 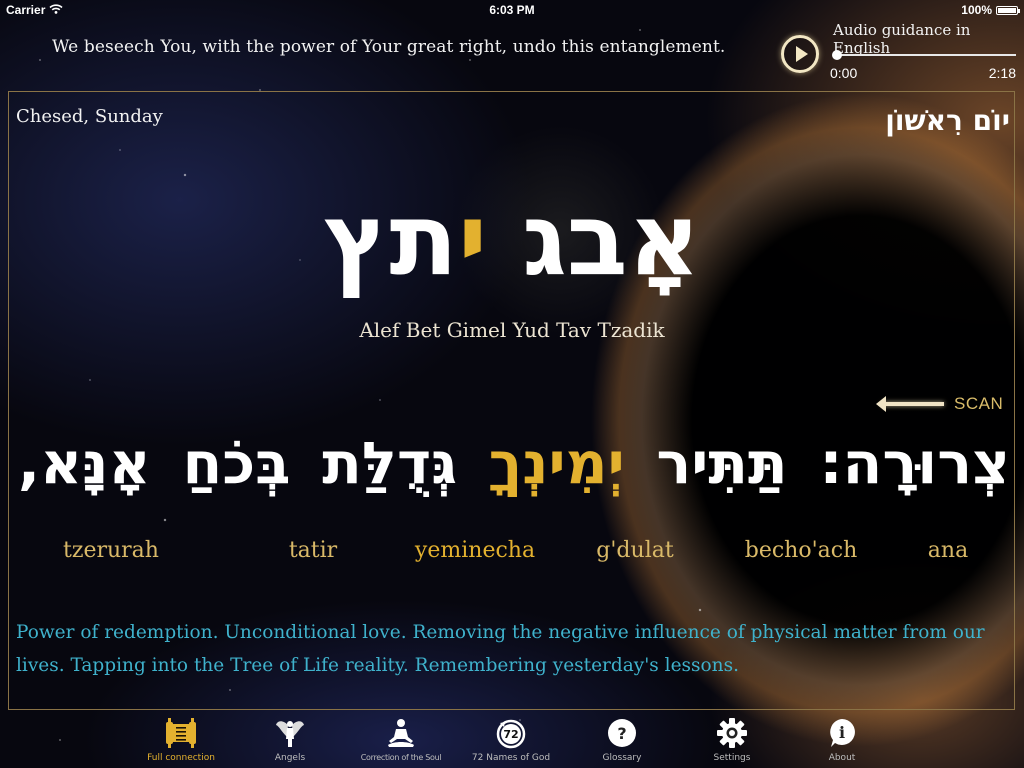 What do you see at coordinates (635, 550) in the screenshot?
I see `translit-word: g'dulat` at bounding box center [635, 550].